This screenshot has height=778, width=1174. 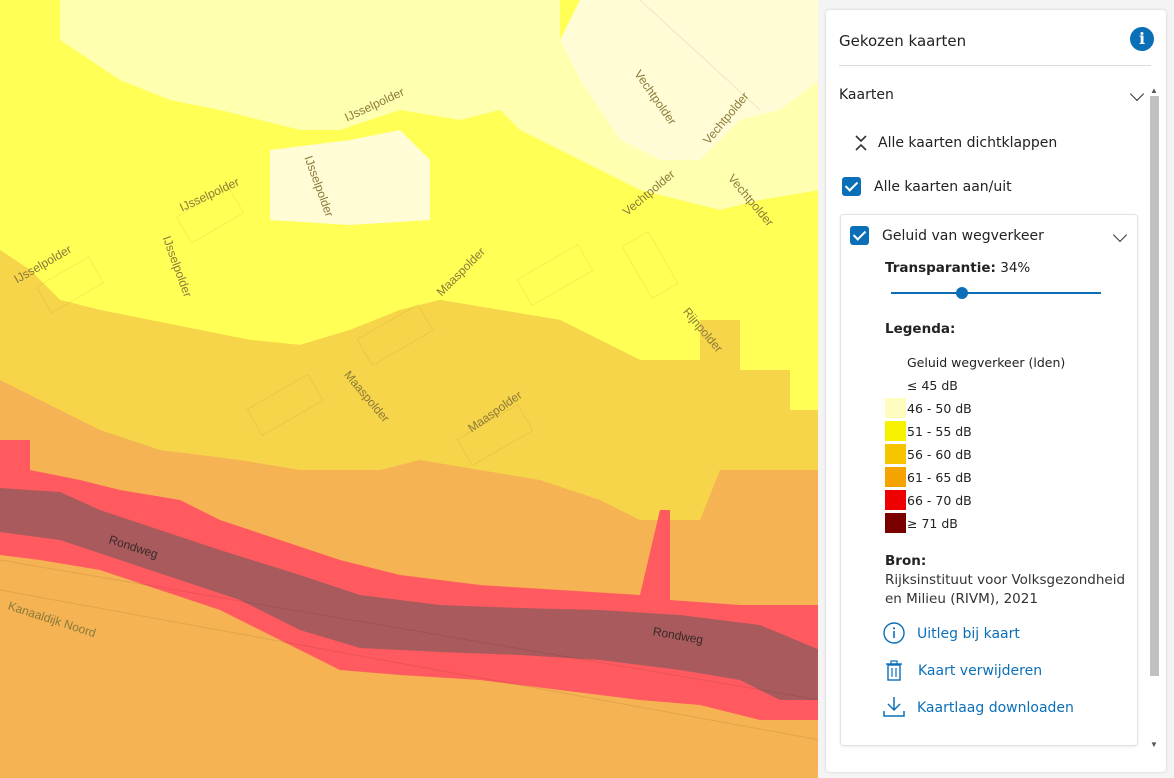 I want to click on download-layer-link: Kaartlaag downloaden, so click(x=995, y=708).